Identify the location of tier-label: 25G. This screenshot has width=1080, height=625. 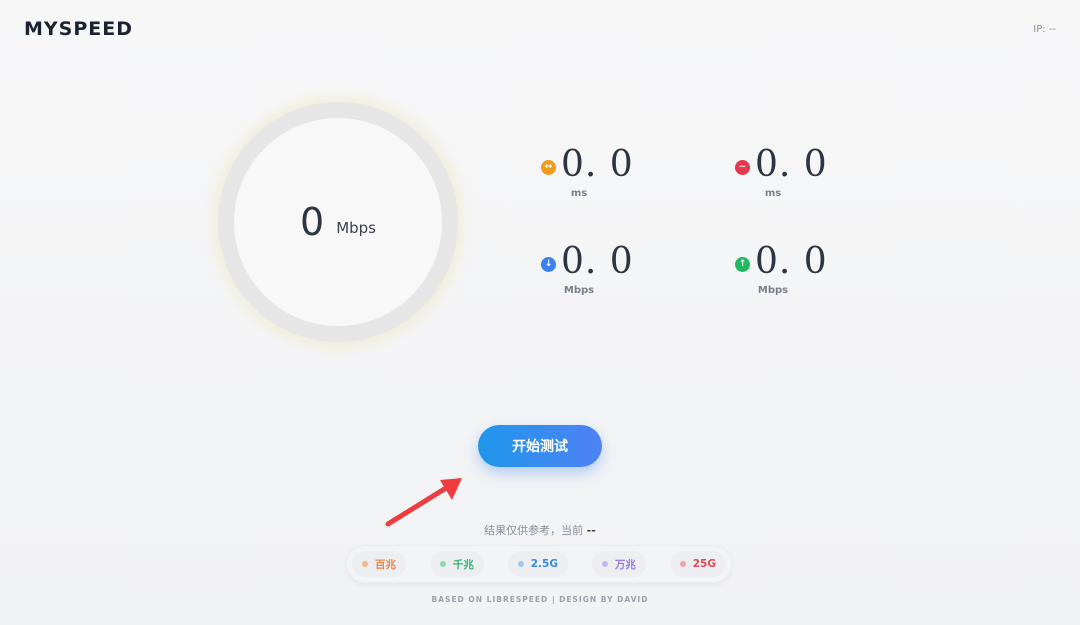
(704, 564).